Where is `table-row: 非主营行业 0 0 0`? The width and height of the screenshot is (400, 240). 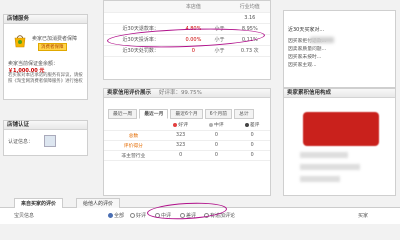 table-row: 非主营行业 0 0 0 is located at coordinates (187, 155).